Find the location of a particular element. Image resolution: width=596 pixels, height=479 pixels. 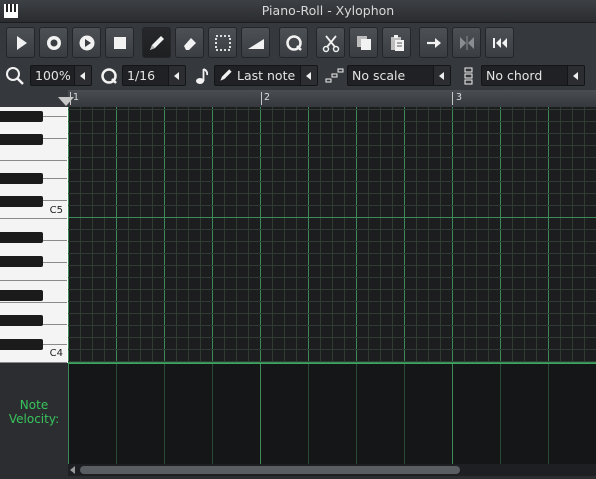

detune-icon is located at coordinates (255, 43).